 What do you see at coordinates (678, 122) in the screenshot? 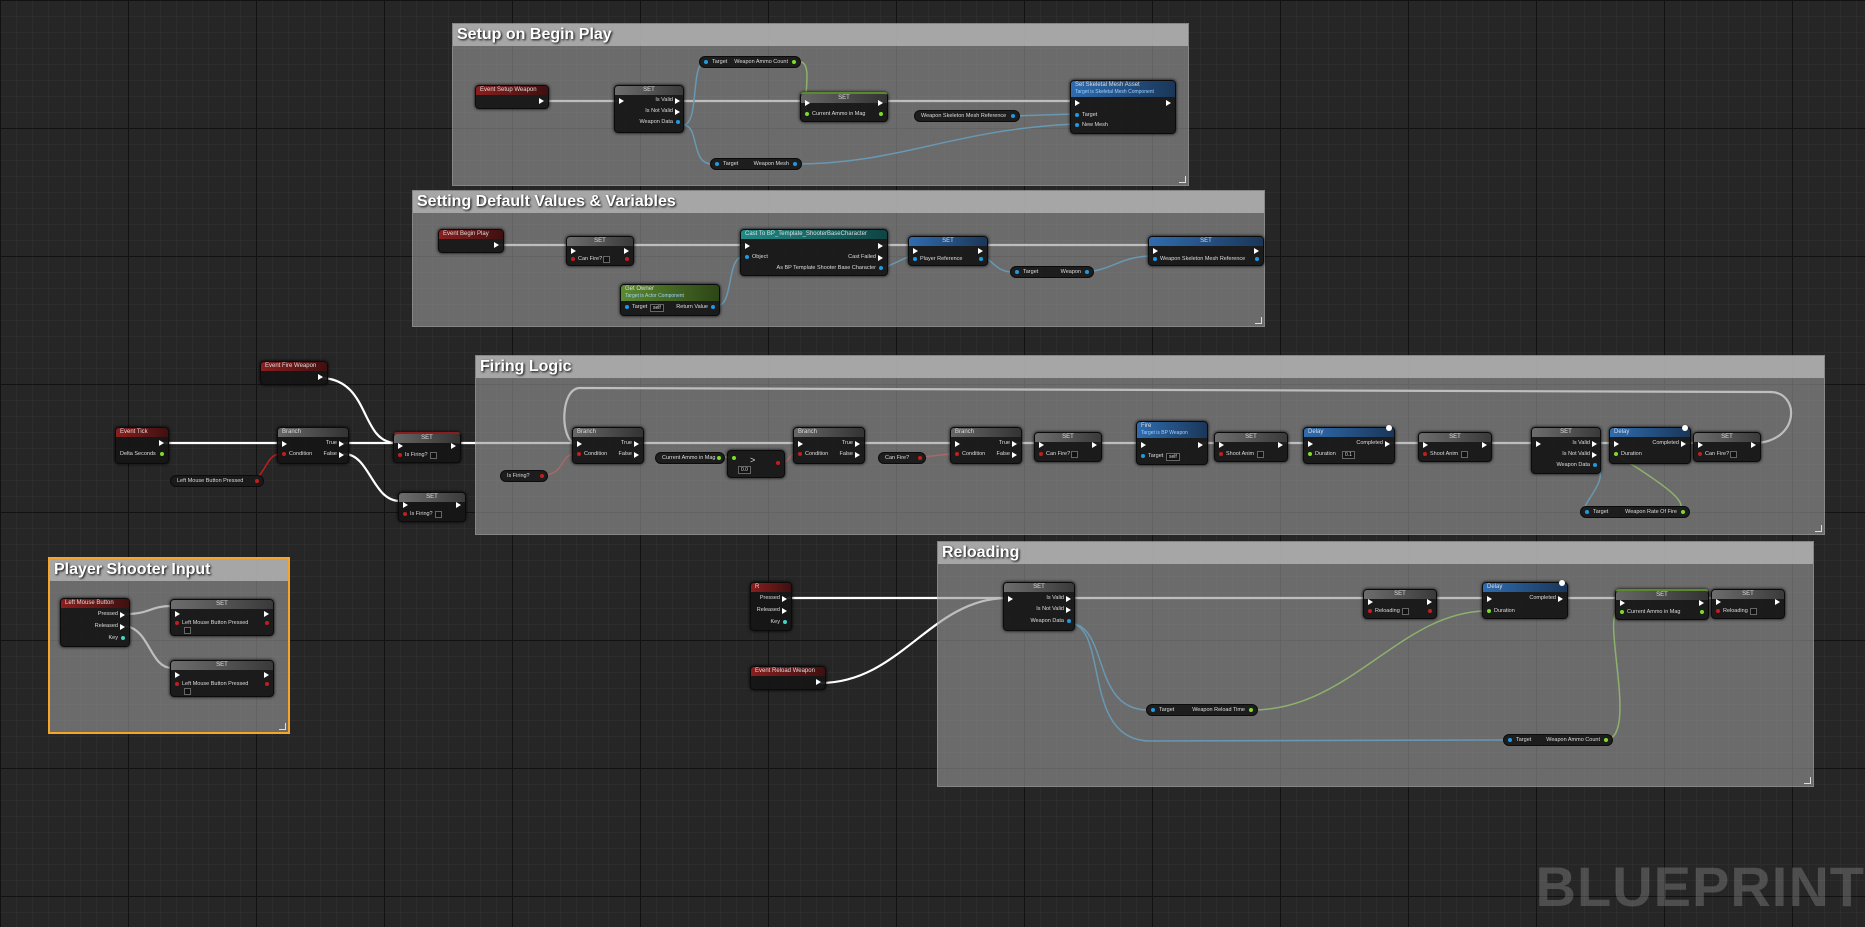
I see `weapon-data-pin` at bounding box center [678, 122].